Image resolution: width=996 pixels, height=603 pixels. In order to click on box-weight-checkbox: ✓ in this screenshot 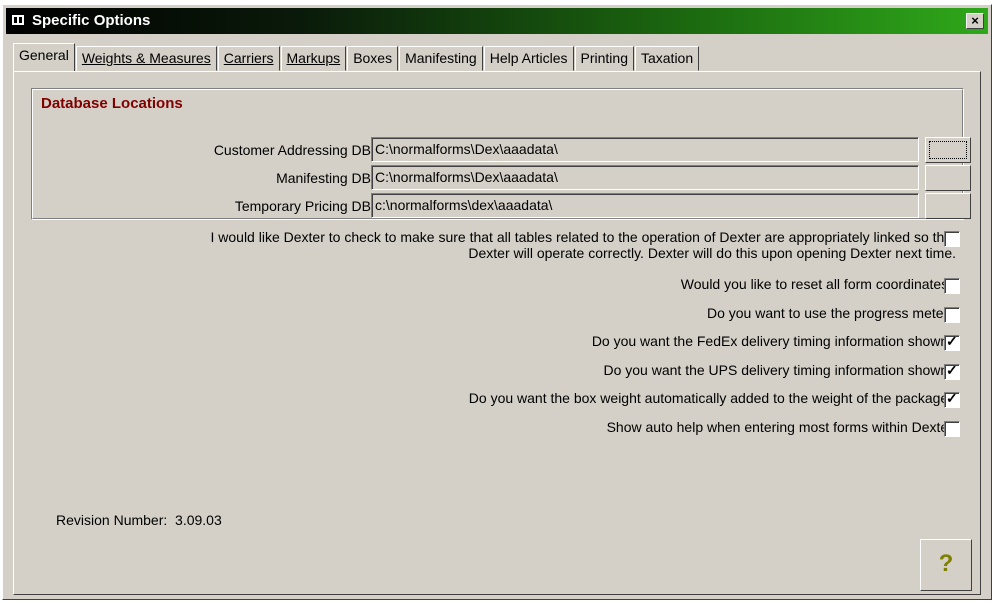, I will do `click(952, 399)`.